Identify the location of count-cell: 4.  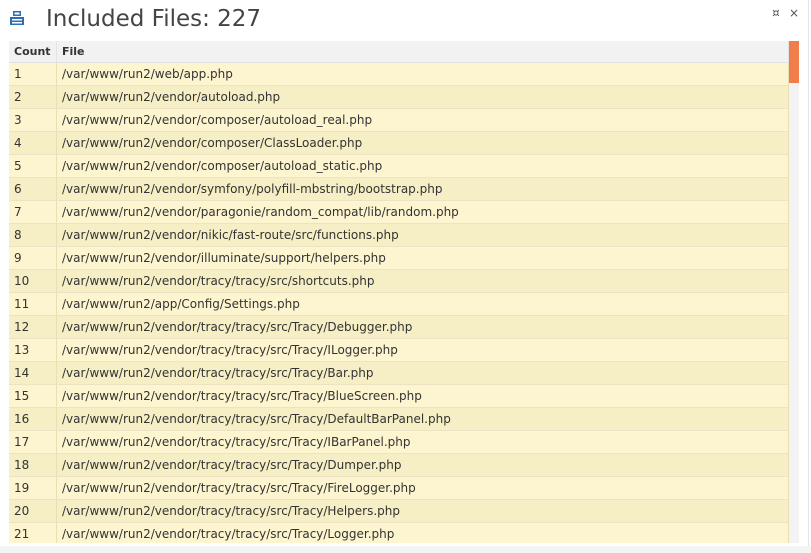
(33, 143).